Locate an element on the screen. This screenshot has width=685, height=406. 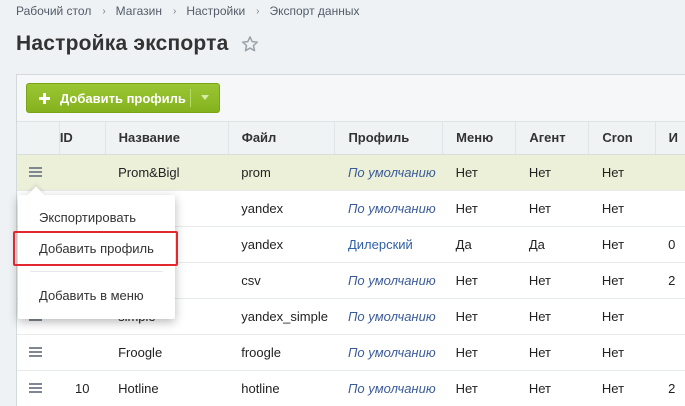
column-header-profile: Профиль is located at coordinates (389, 138).